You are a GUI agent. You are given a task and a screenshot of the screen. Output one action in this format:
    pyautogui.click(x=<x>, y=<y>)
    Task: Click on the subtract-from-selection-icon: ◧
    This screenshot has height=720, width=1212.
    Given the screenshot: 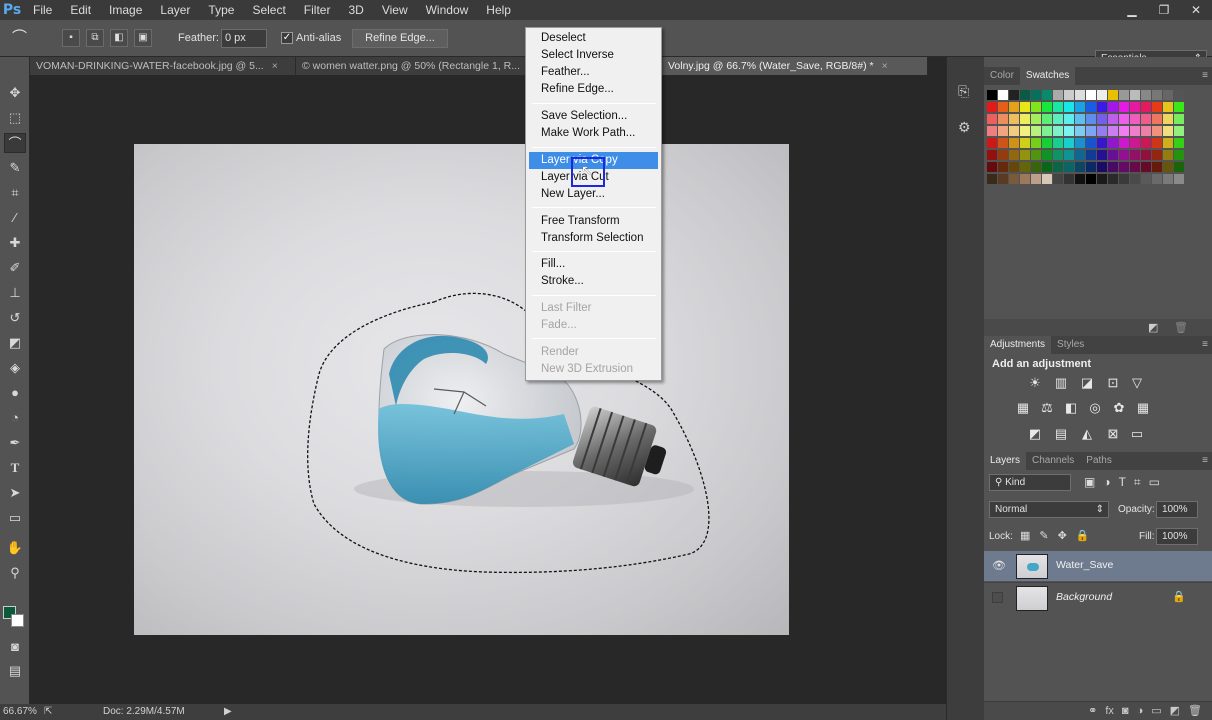 What is the action you would take?
    pyautogui.click(x=119, y=38)
    